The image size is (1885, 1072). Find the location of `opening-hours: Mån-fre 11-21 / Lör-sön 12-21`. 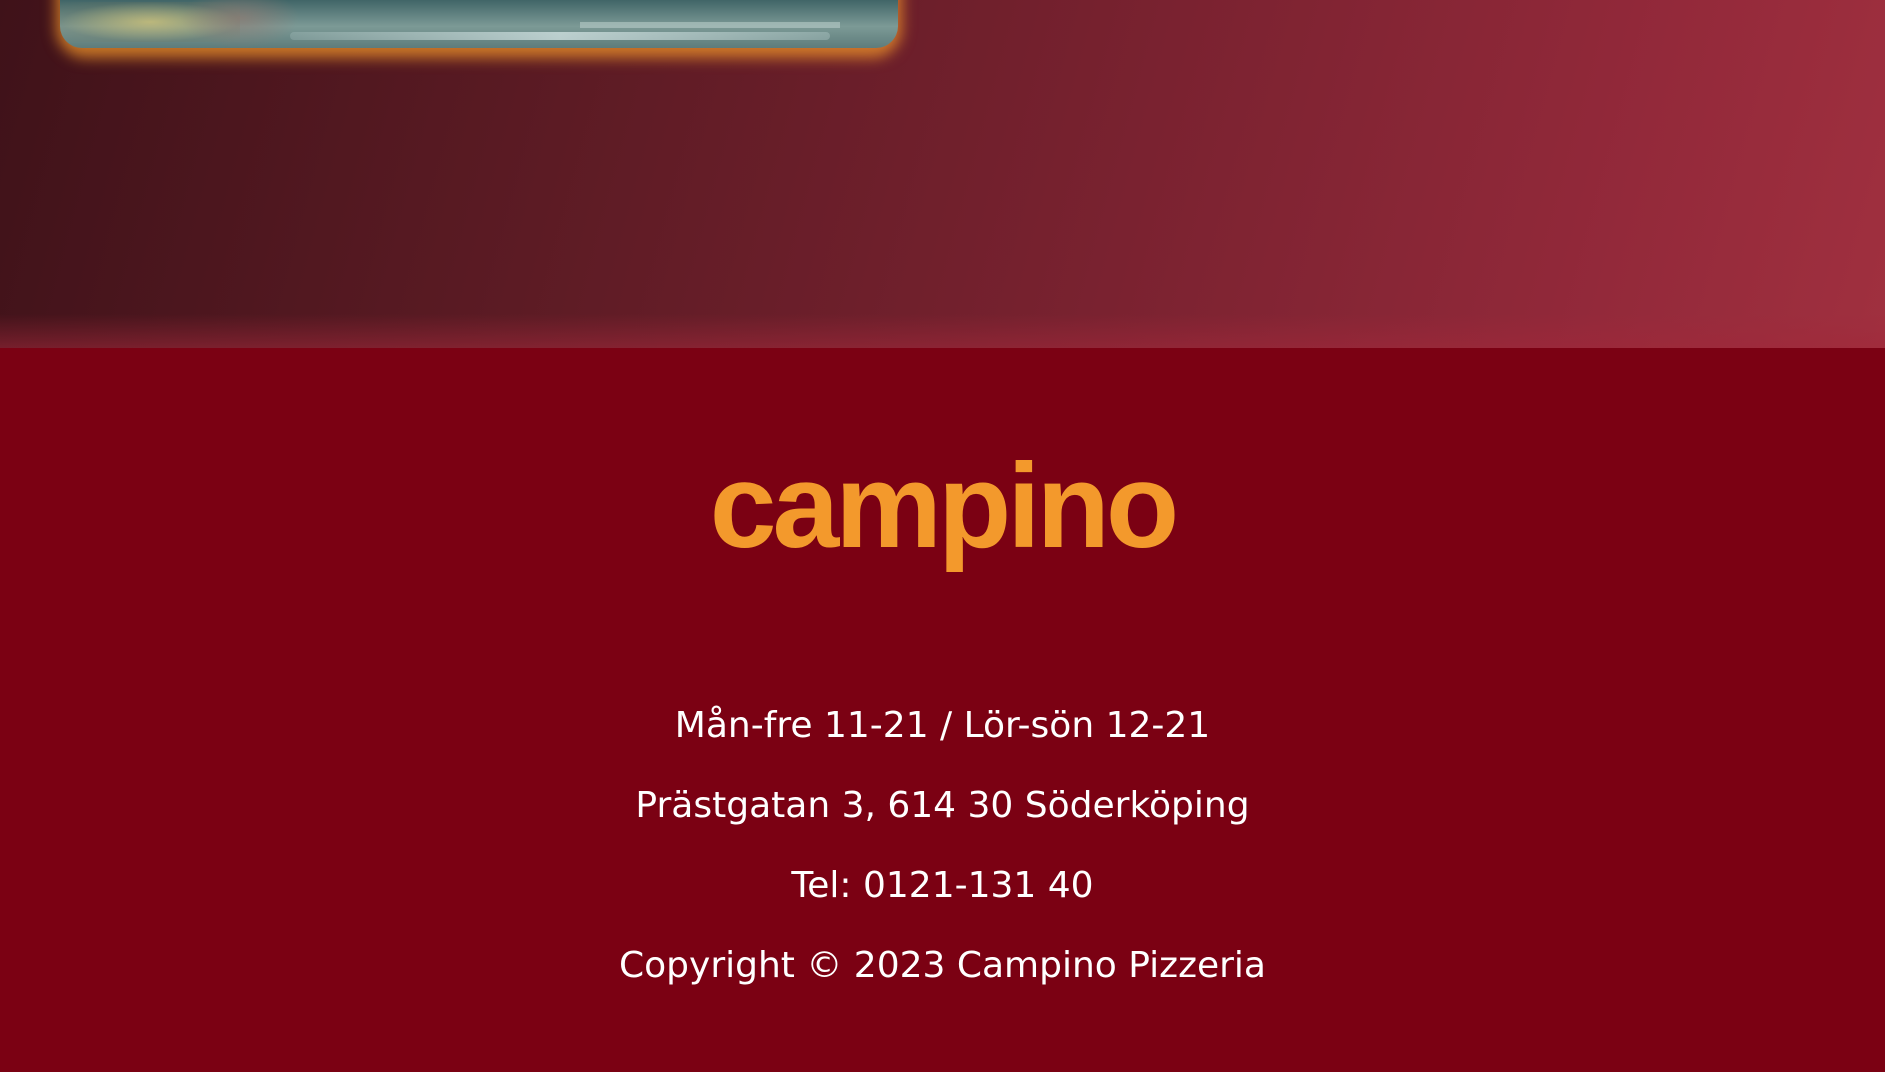

opening-hours: Mån-fre 11-21 / Lör-sön 12-21 is located at coordinates (942, 725).